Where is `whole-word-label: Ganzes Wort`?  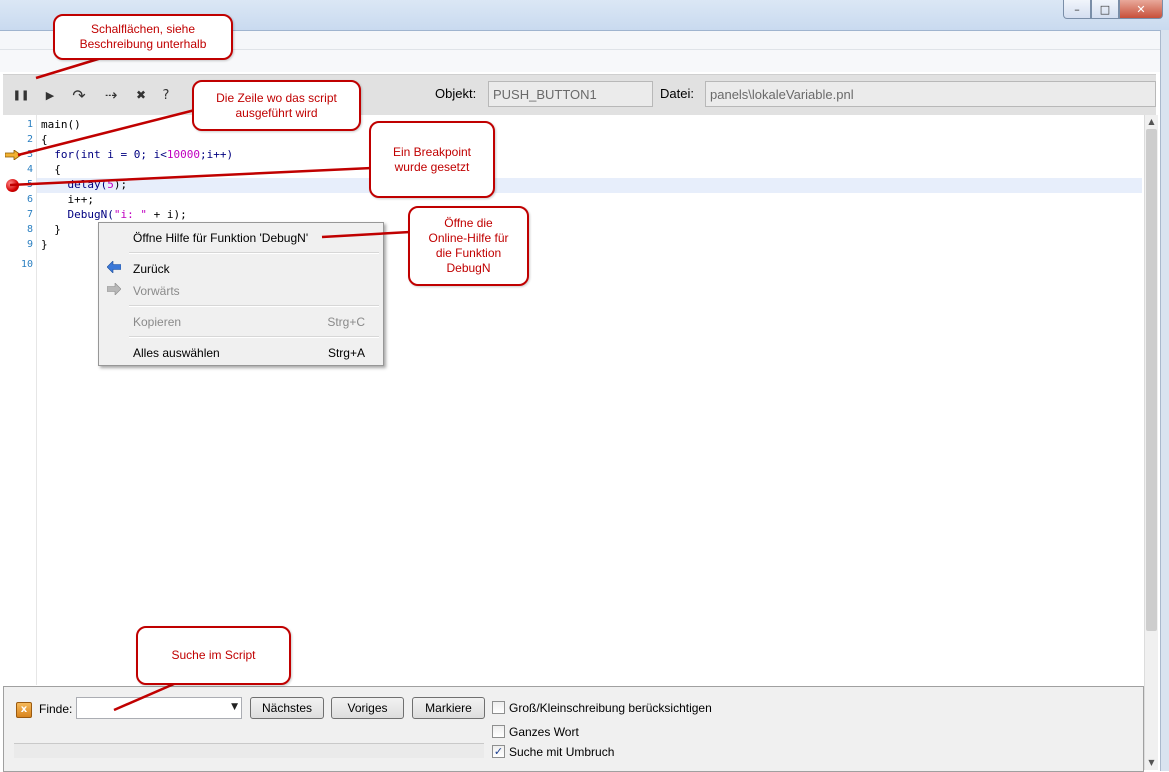 whole-word-label: Ganzes Wort is located at coordinates (544, 732).